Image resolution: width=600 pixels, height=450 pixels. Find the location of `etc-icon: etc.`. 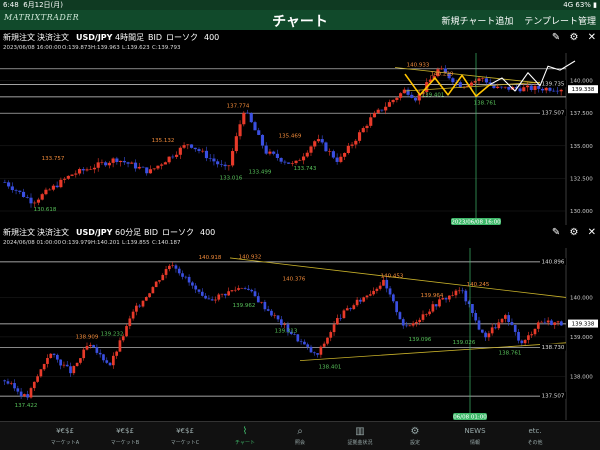

etc-icon: etc. is located at coordinates (535, 431).